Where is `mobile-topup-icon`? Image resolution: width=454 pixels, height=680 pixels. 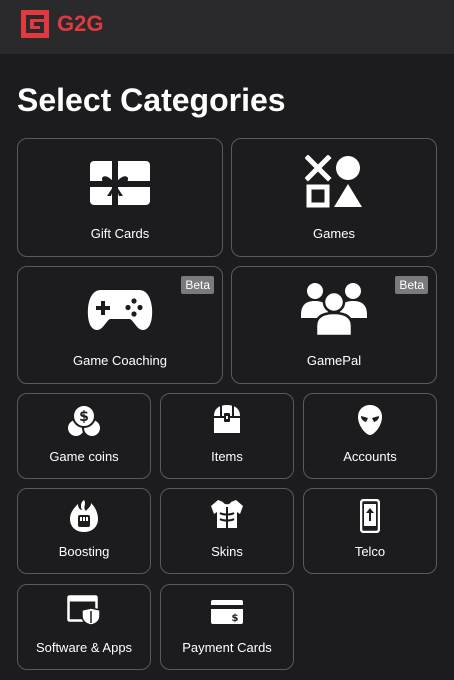
mobile-topup-icon is located at coordinates (370, 516).